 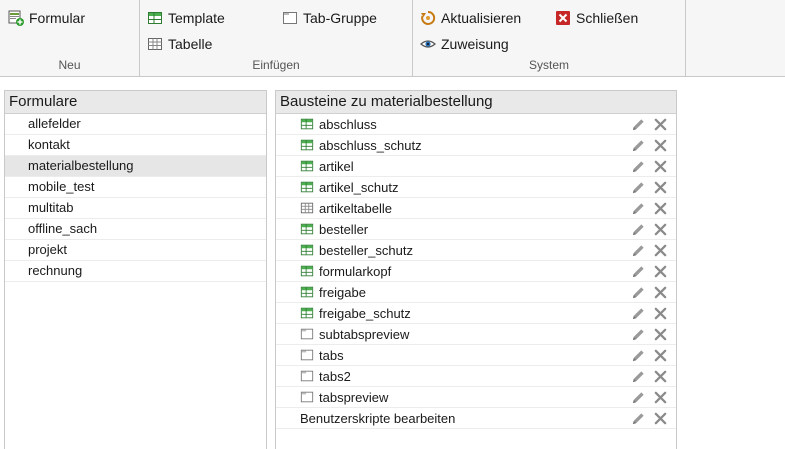 What do you see at coordinates (476, 292) in the screenshot?
I see `component-list-item: freigabe` at bounding box center [476, 292].